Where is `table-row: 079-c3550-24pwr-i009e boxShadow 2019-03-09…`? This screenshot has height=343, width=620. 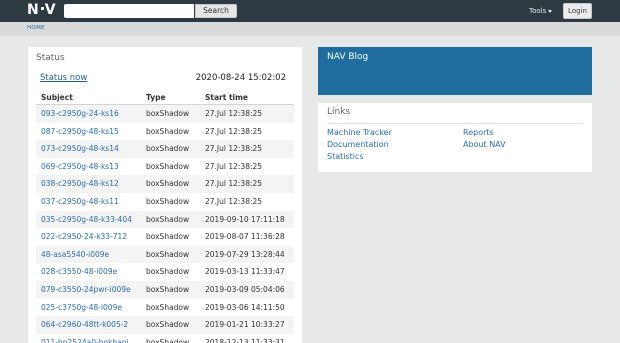 table-row: 079-c3550-24pwr-i009e boxShadow 2019-03-09… is located at coordinates (165, 289).